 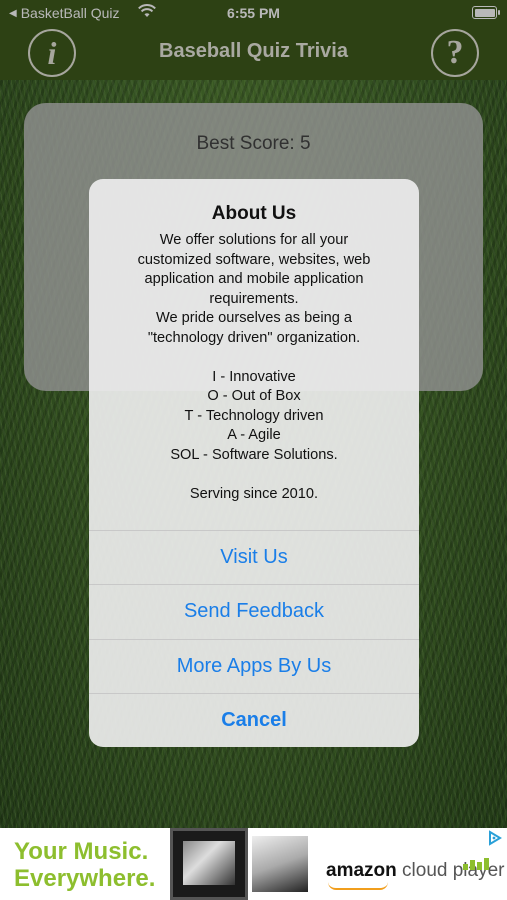 I want to click on alert-message-line: I - Innovative, so click(x=254, y=376).